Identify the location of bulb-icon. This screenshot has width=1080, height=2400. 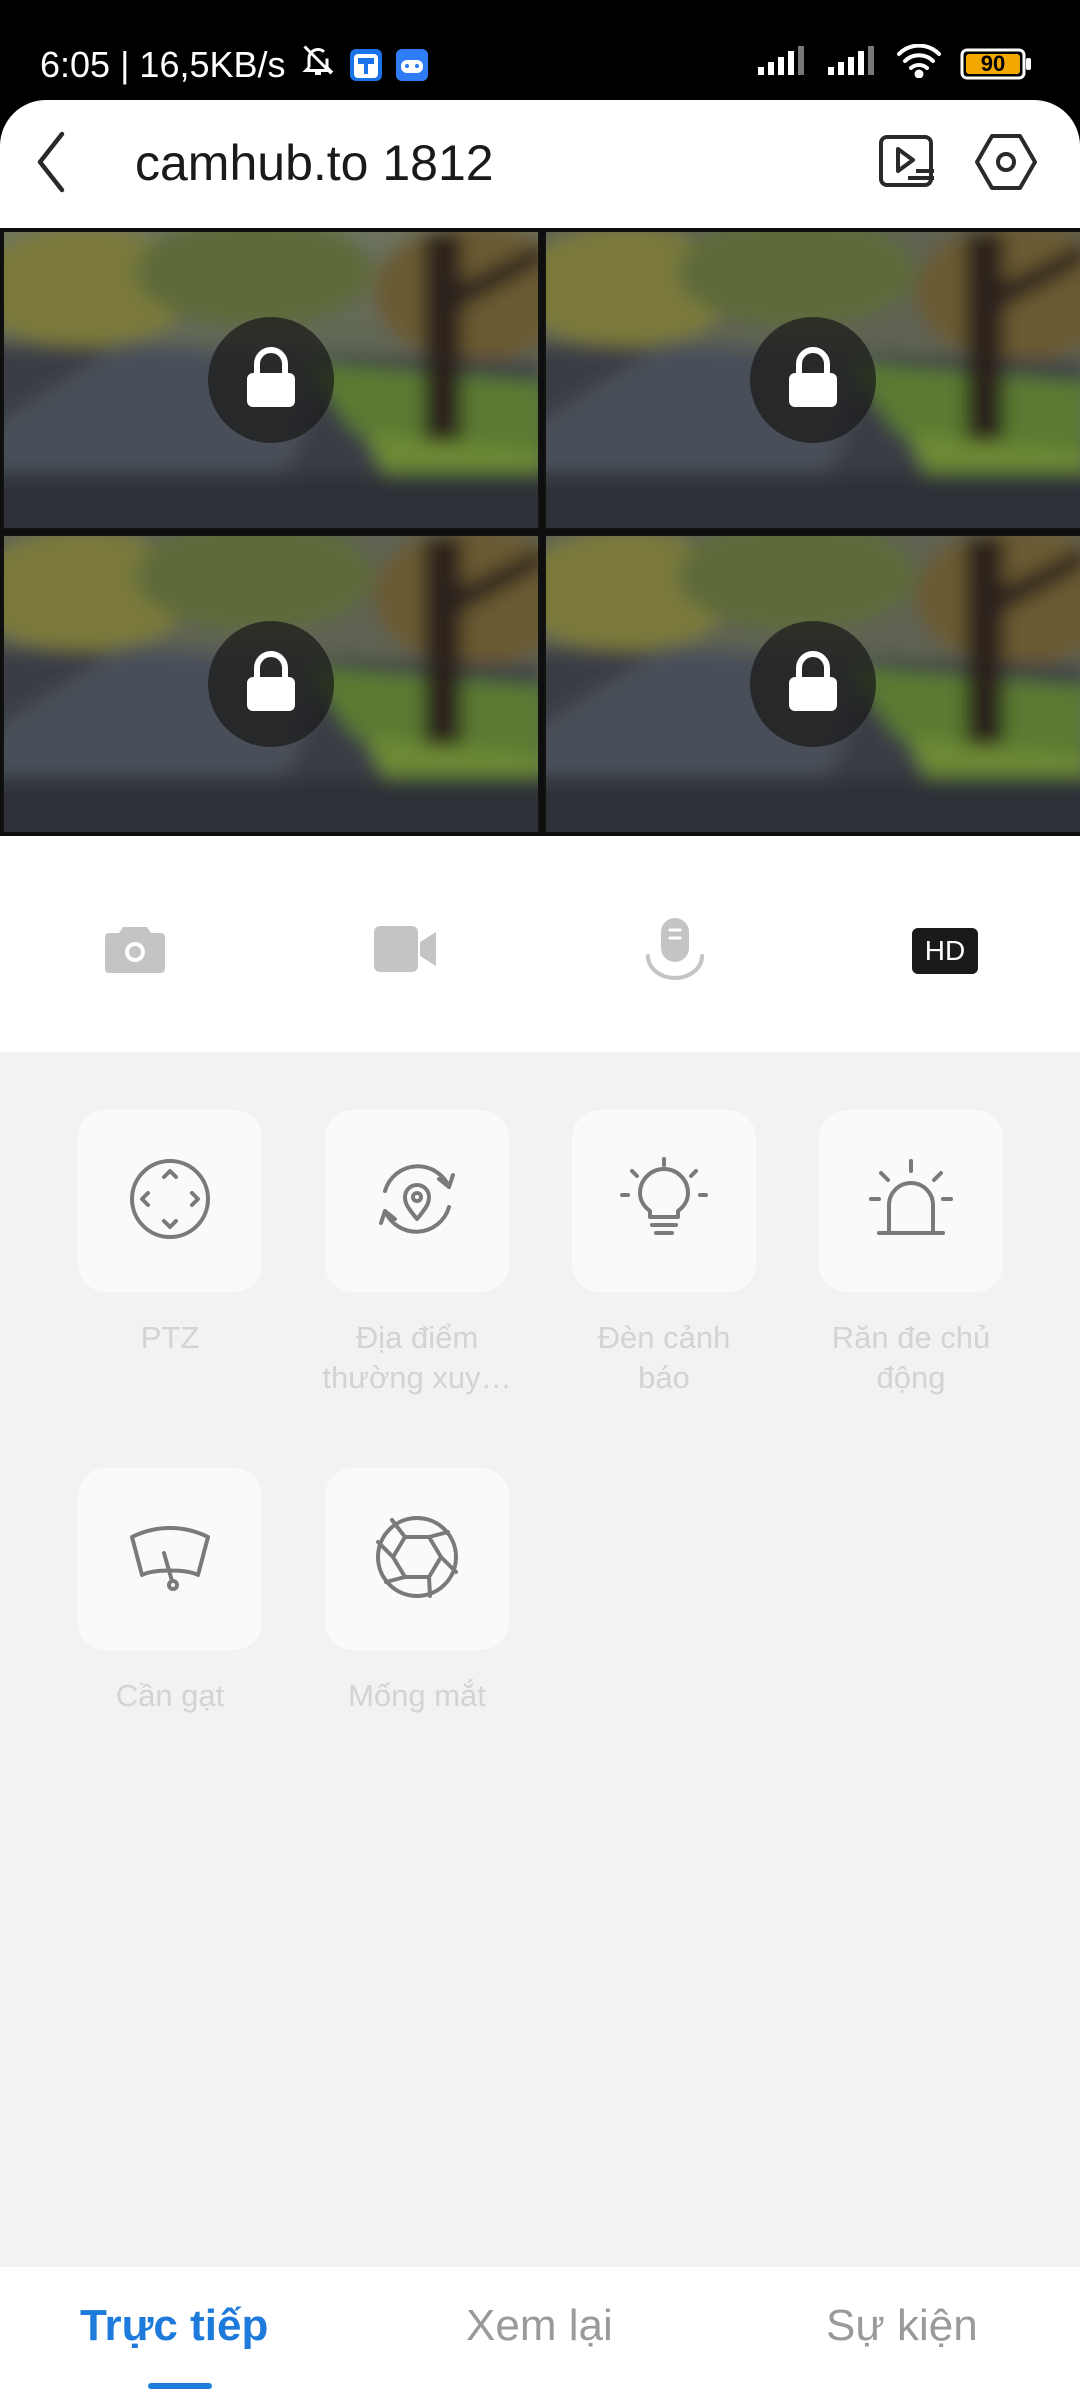
(664, 1201).